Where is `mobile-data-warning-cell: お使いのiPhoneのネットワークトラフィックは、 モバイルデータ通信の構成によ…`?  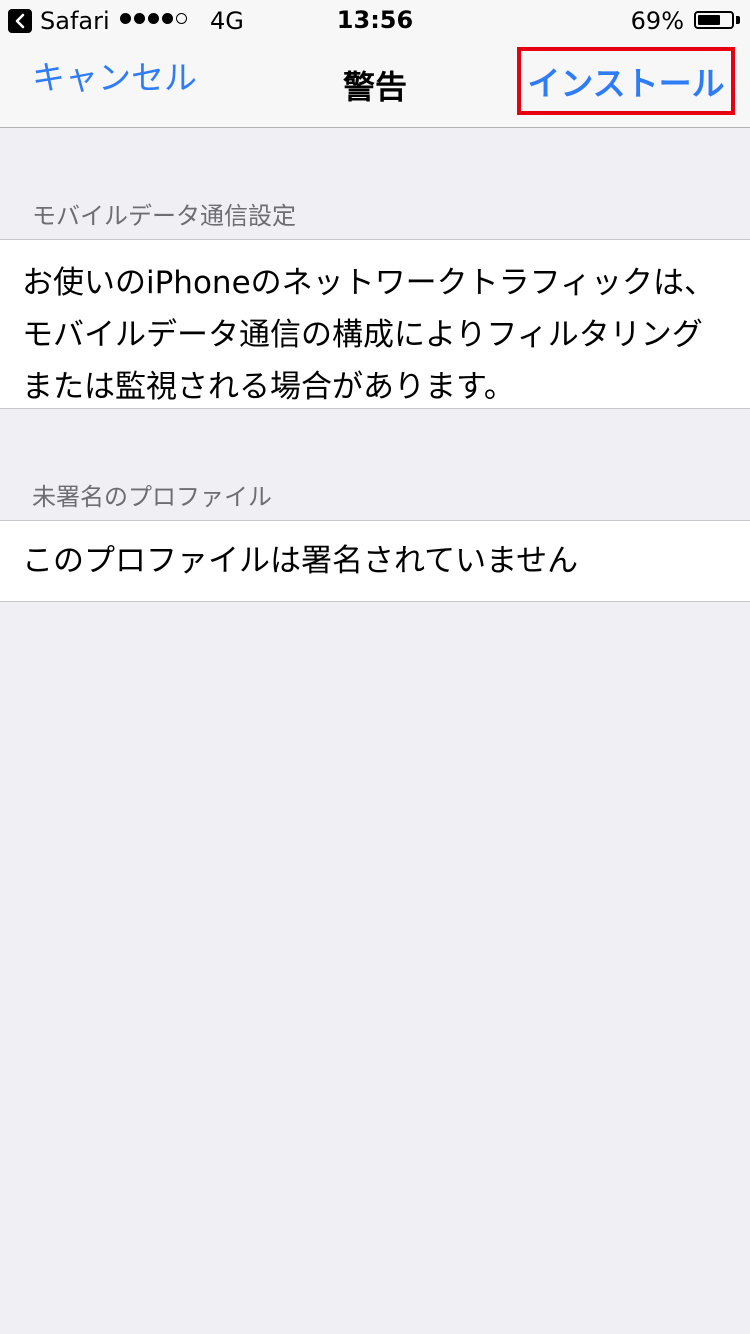 mobile-data-warning-cell: お使いのiPhoneのネットワークトラフィックは、 モバイルデータ通信の構成によ… is located at coordinates (375, 324).